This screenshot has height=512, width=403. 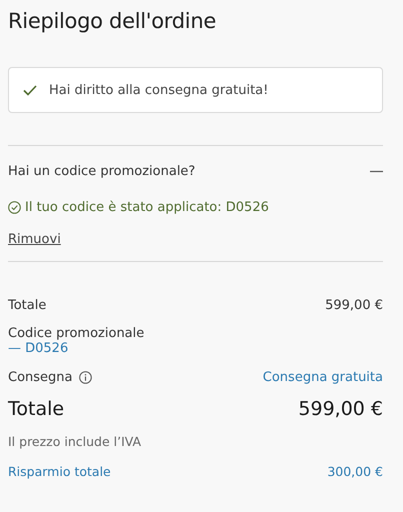 What do you see at coordinates (38, 348) in the screenshot?
I see `promo-code: — D0526` at bounding box center [38, 348].